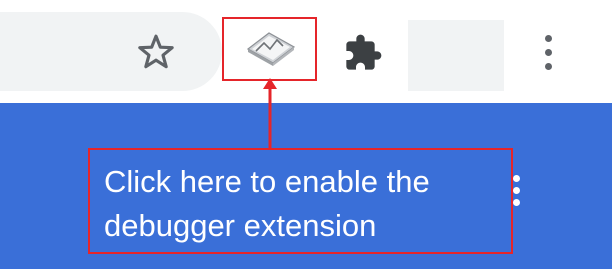 Image resolution: width=612 pixels, height=269 pixels. Describe the element at coordinates (456, 55) in the screenshot. I see `profile-button` at that location.